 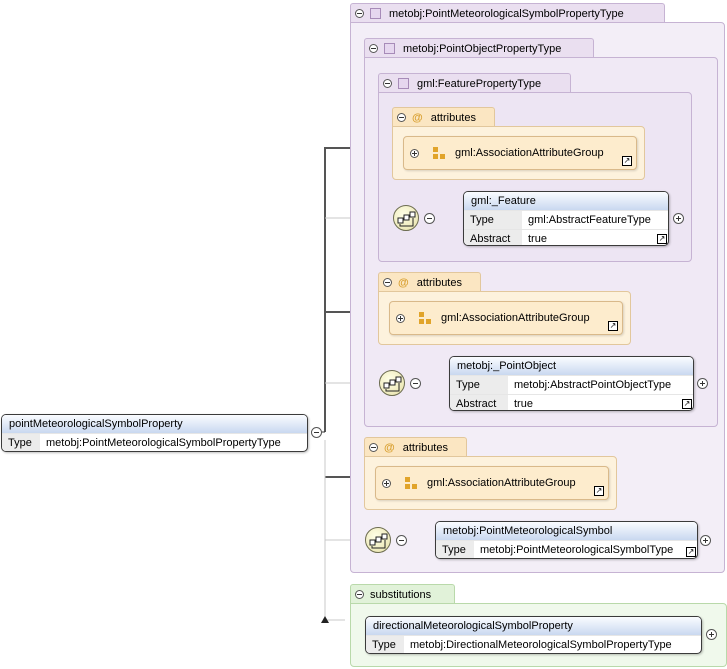 I want to click on attributes-tab-1: @ attributes, so click(x=443, y=117).